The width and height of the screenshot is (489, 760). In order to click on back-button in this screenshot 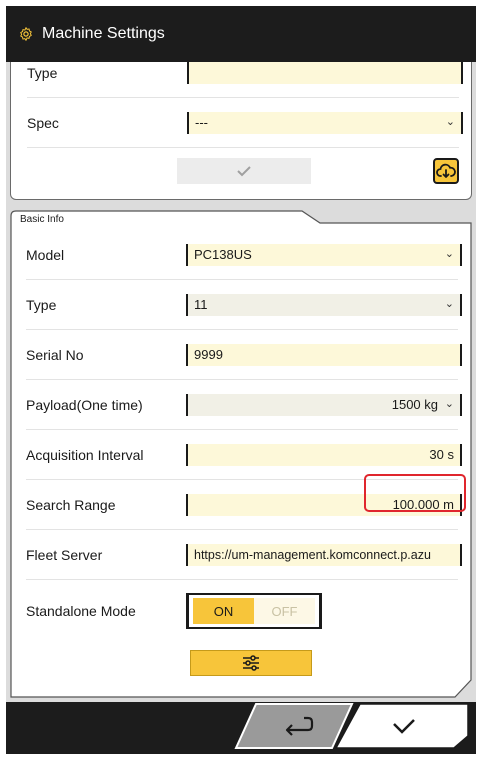, I will do `click(294, 726)`.